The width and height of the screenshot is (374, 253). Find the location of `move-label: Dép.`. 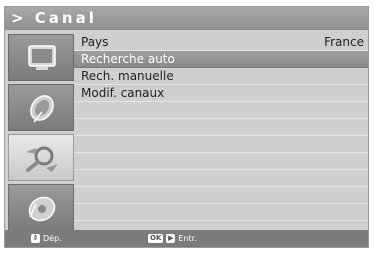

move-label: Dép. is located at coordinates (52, 238).